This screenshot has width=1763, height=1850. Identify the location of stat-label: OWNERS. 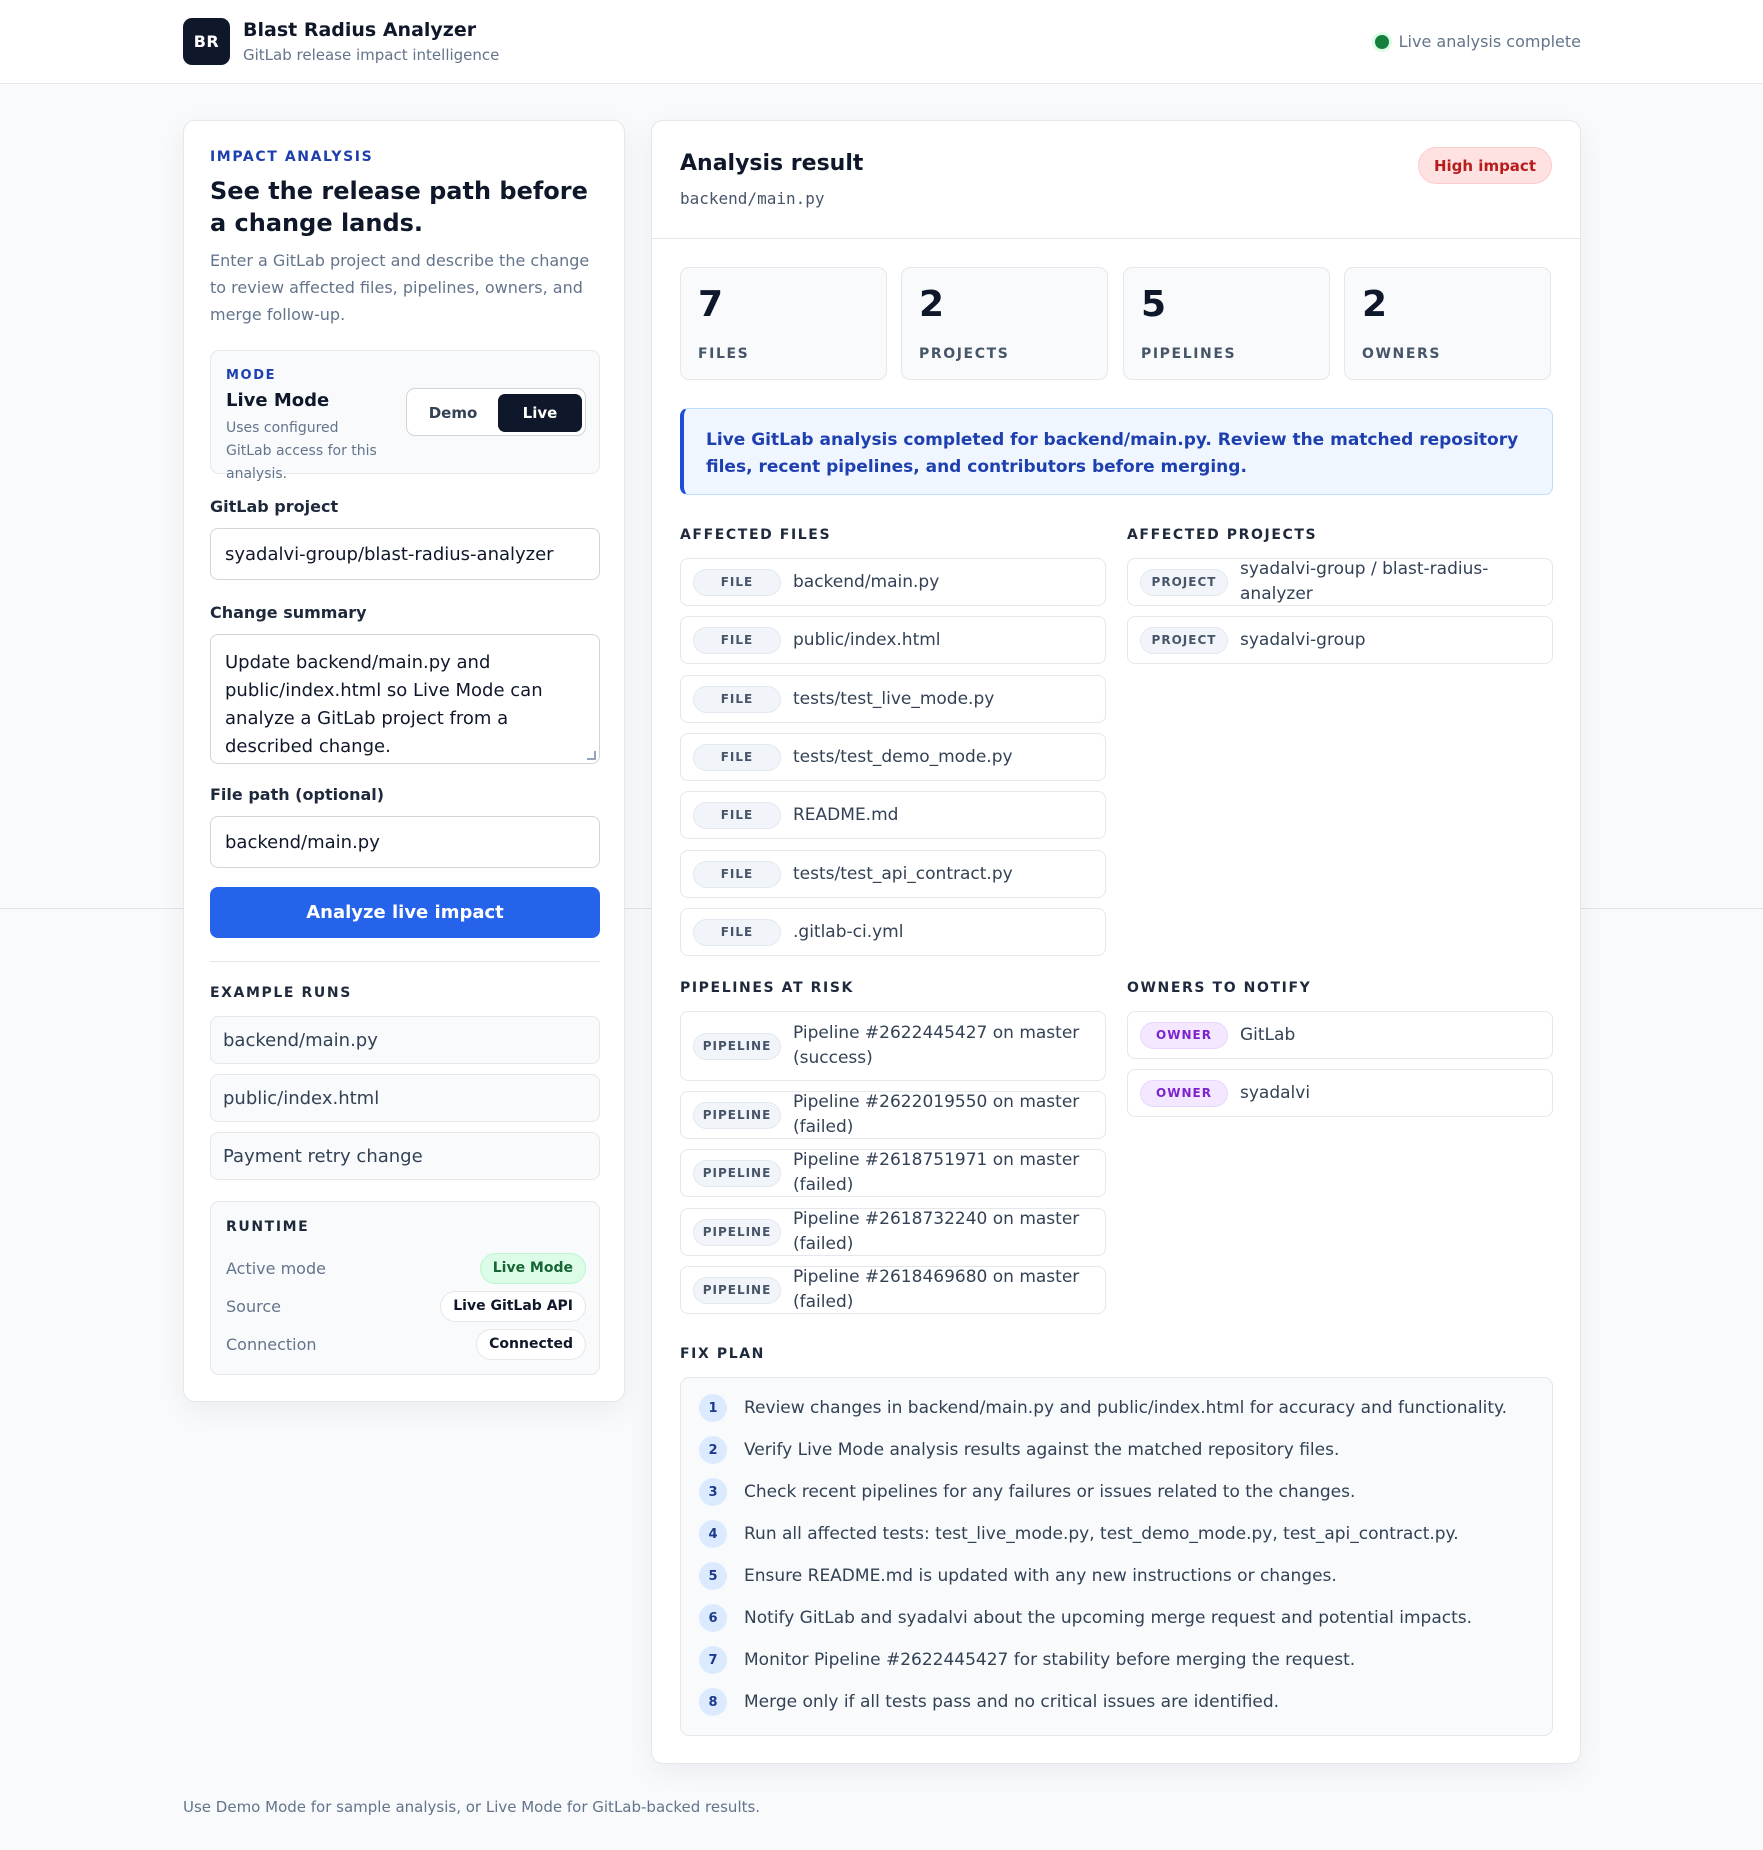
(1402, 354).